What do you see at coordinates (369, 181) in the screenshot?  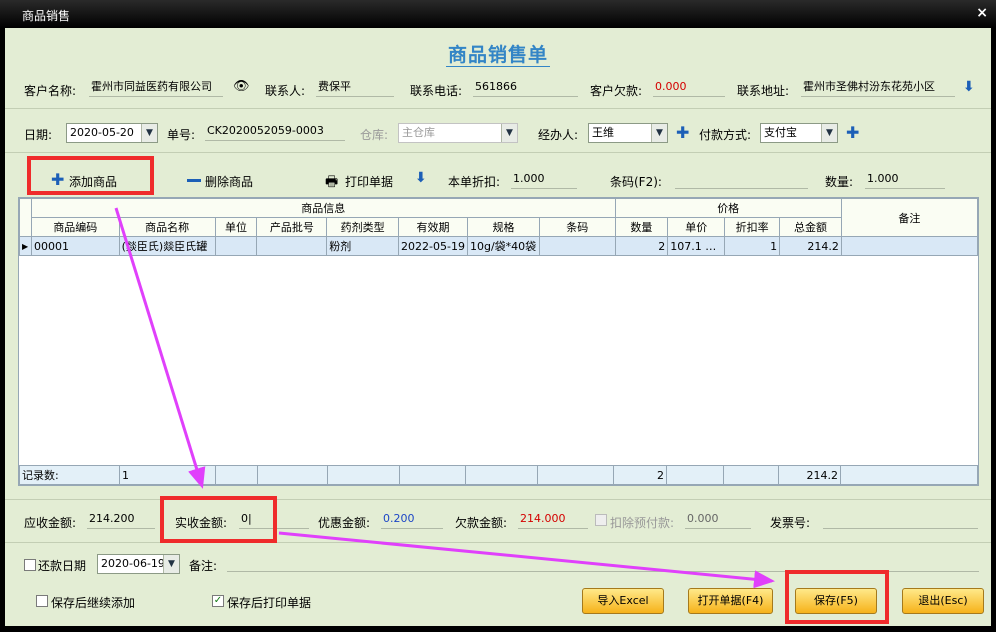 I see `print-button: 打印单据` at bounding box center [369, 181].